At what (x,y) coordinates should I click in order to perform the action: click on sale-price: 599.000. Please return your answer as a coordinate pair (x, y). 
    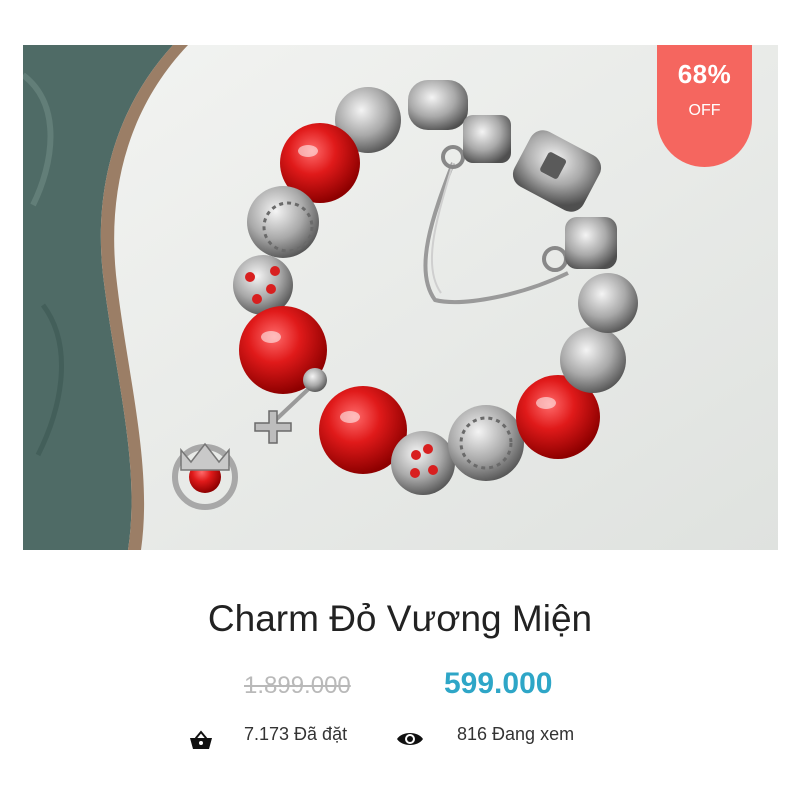
    Looking at the image, I should click on (498, 683).